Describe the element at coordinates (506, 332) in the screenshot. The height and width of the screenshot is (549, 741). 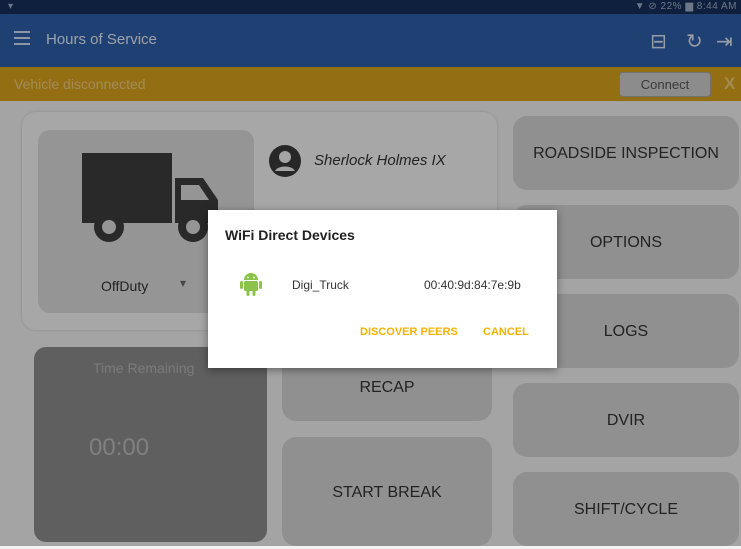
I see `cancel-button: CANCEL` at that location.